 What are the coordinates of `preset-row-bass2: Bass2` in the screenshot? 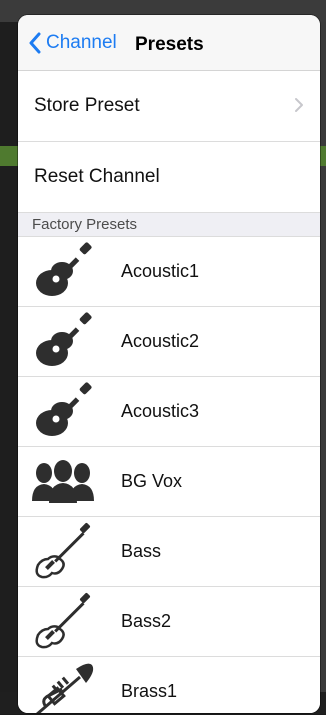 It's located at (169, 622).